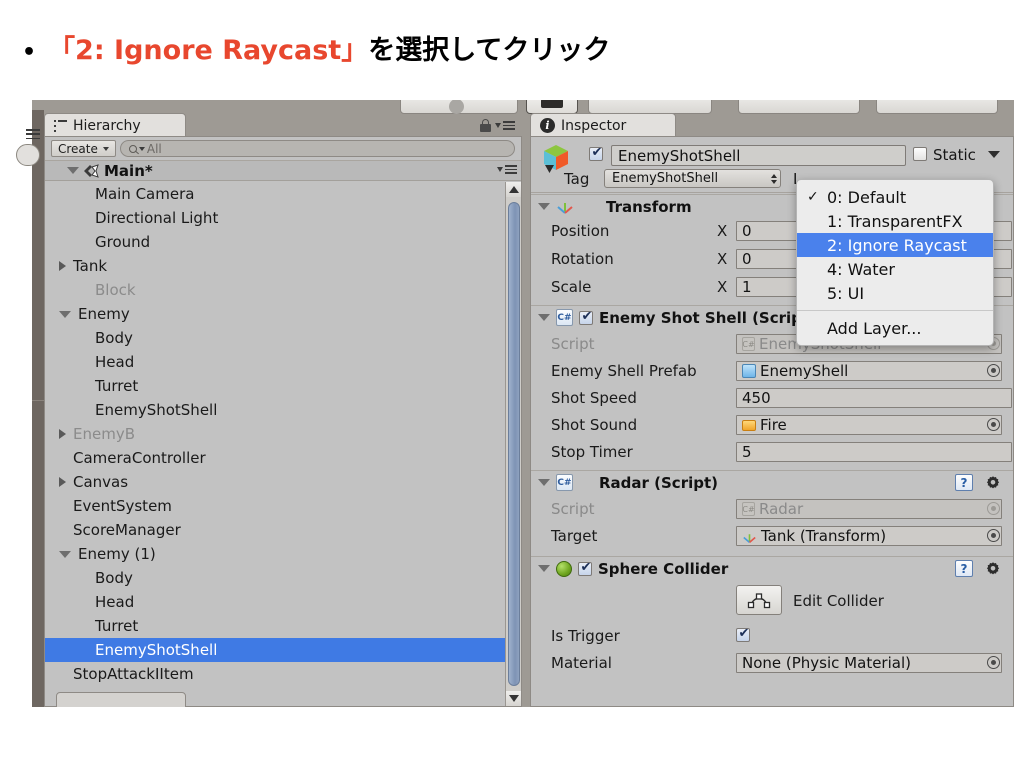  What do you see at coordinates (603, 125) in the screenshot?
I see `tab-inspector: i Inspector` at bounding box center [603, 125].